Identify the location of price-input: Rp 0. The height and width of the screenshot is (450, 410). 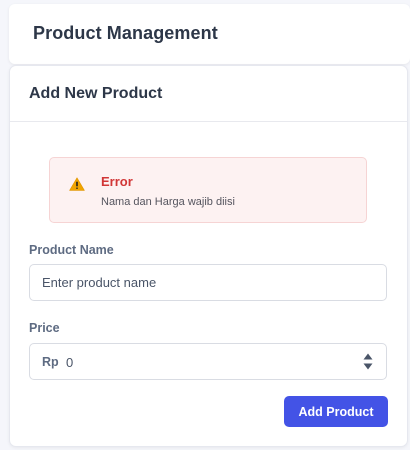
(208, 361).